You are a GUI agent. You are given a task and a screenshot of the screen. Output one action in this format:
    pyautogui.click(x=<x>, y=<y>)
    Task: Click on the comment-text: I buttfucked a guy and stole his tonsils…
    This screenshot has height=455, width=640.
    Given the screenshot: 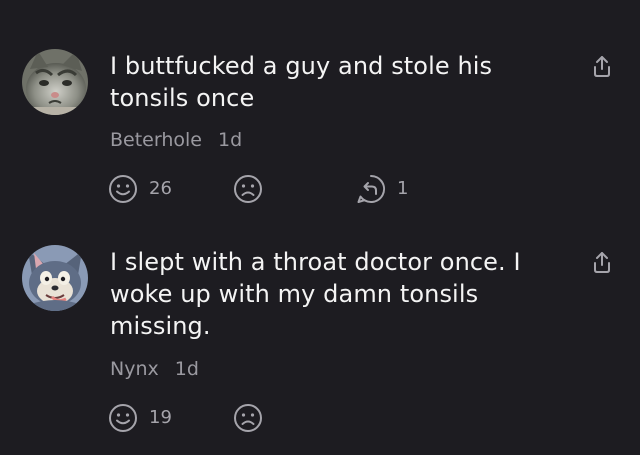 What is the action you would take?
    pyautogui.click(x=301, y=82)
    